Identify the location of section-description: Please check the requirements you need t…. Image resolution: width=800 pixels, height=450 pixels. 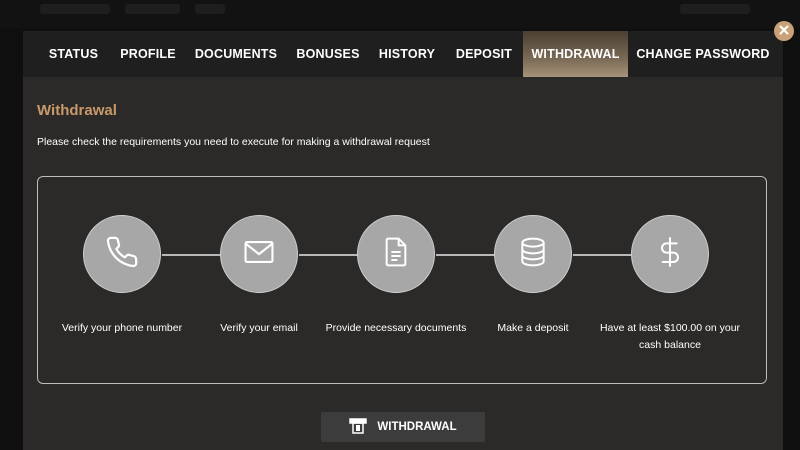
(233, 142).